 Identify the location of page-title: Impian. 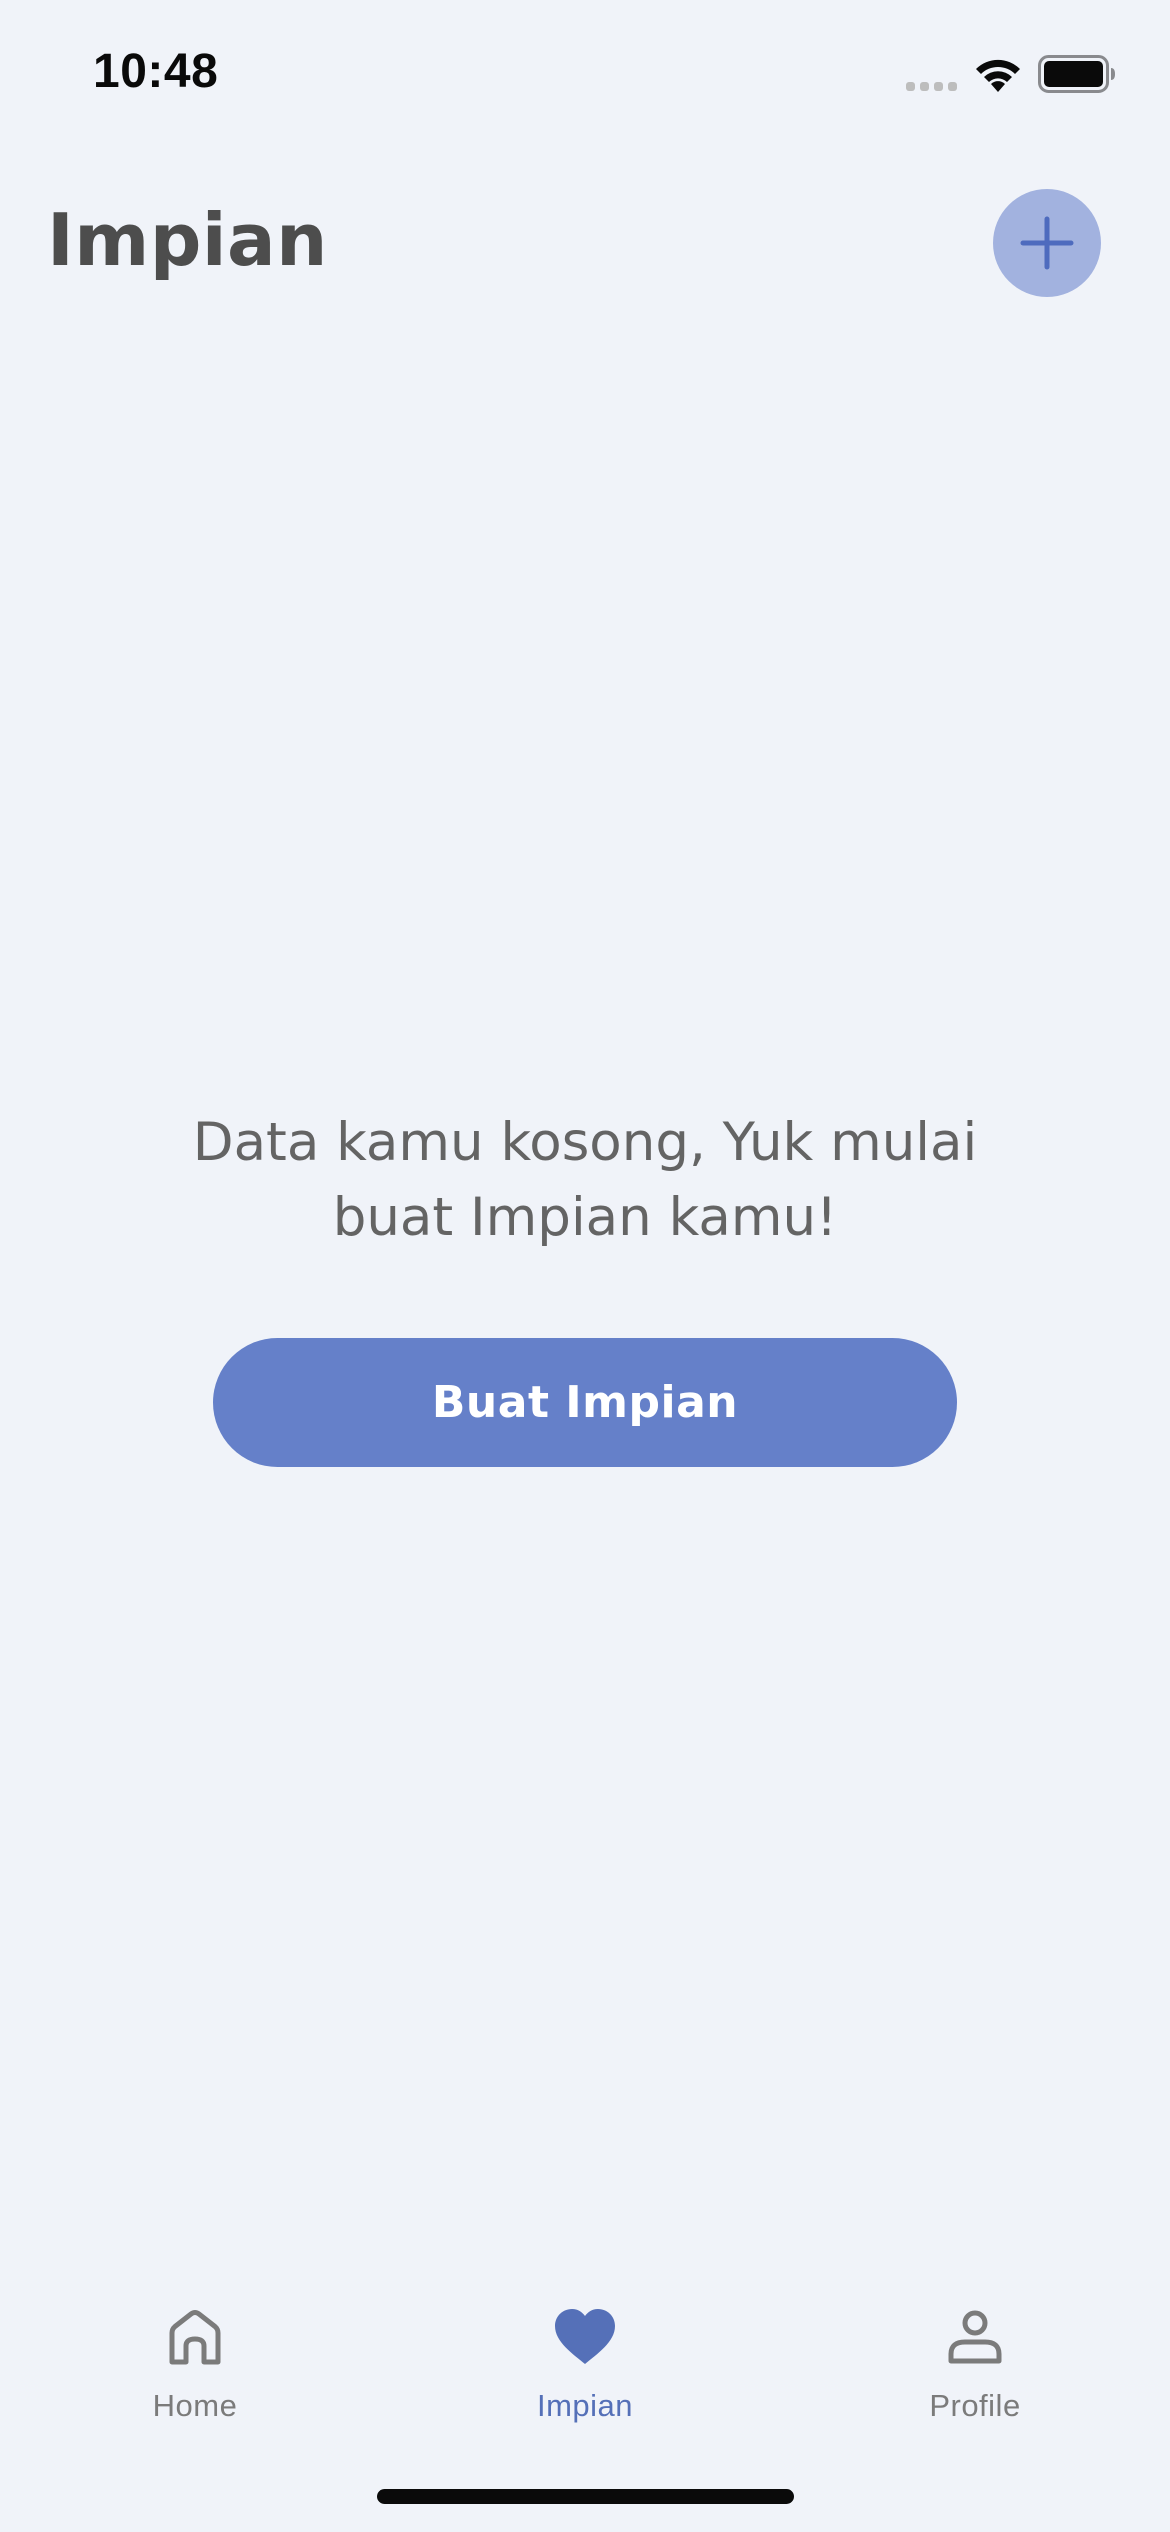
(187, 240).